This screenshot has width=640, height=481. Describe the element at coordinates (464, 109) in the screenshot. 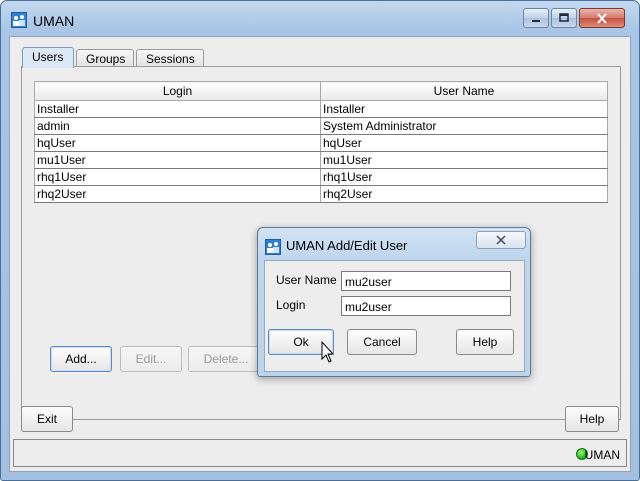

I see `cell-user-name: Installer` at that location.